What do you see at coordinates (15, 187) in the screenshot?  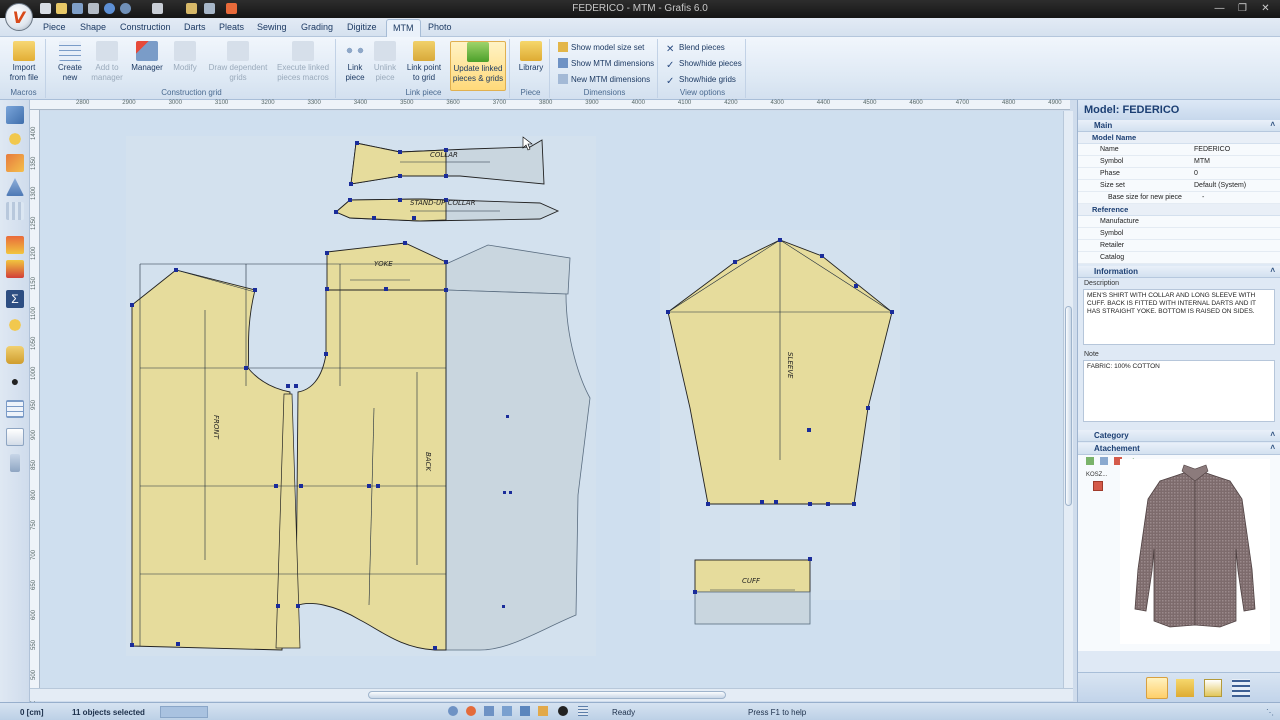 I see `compass-tool-icon` at bounding box center [15, 187].